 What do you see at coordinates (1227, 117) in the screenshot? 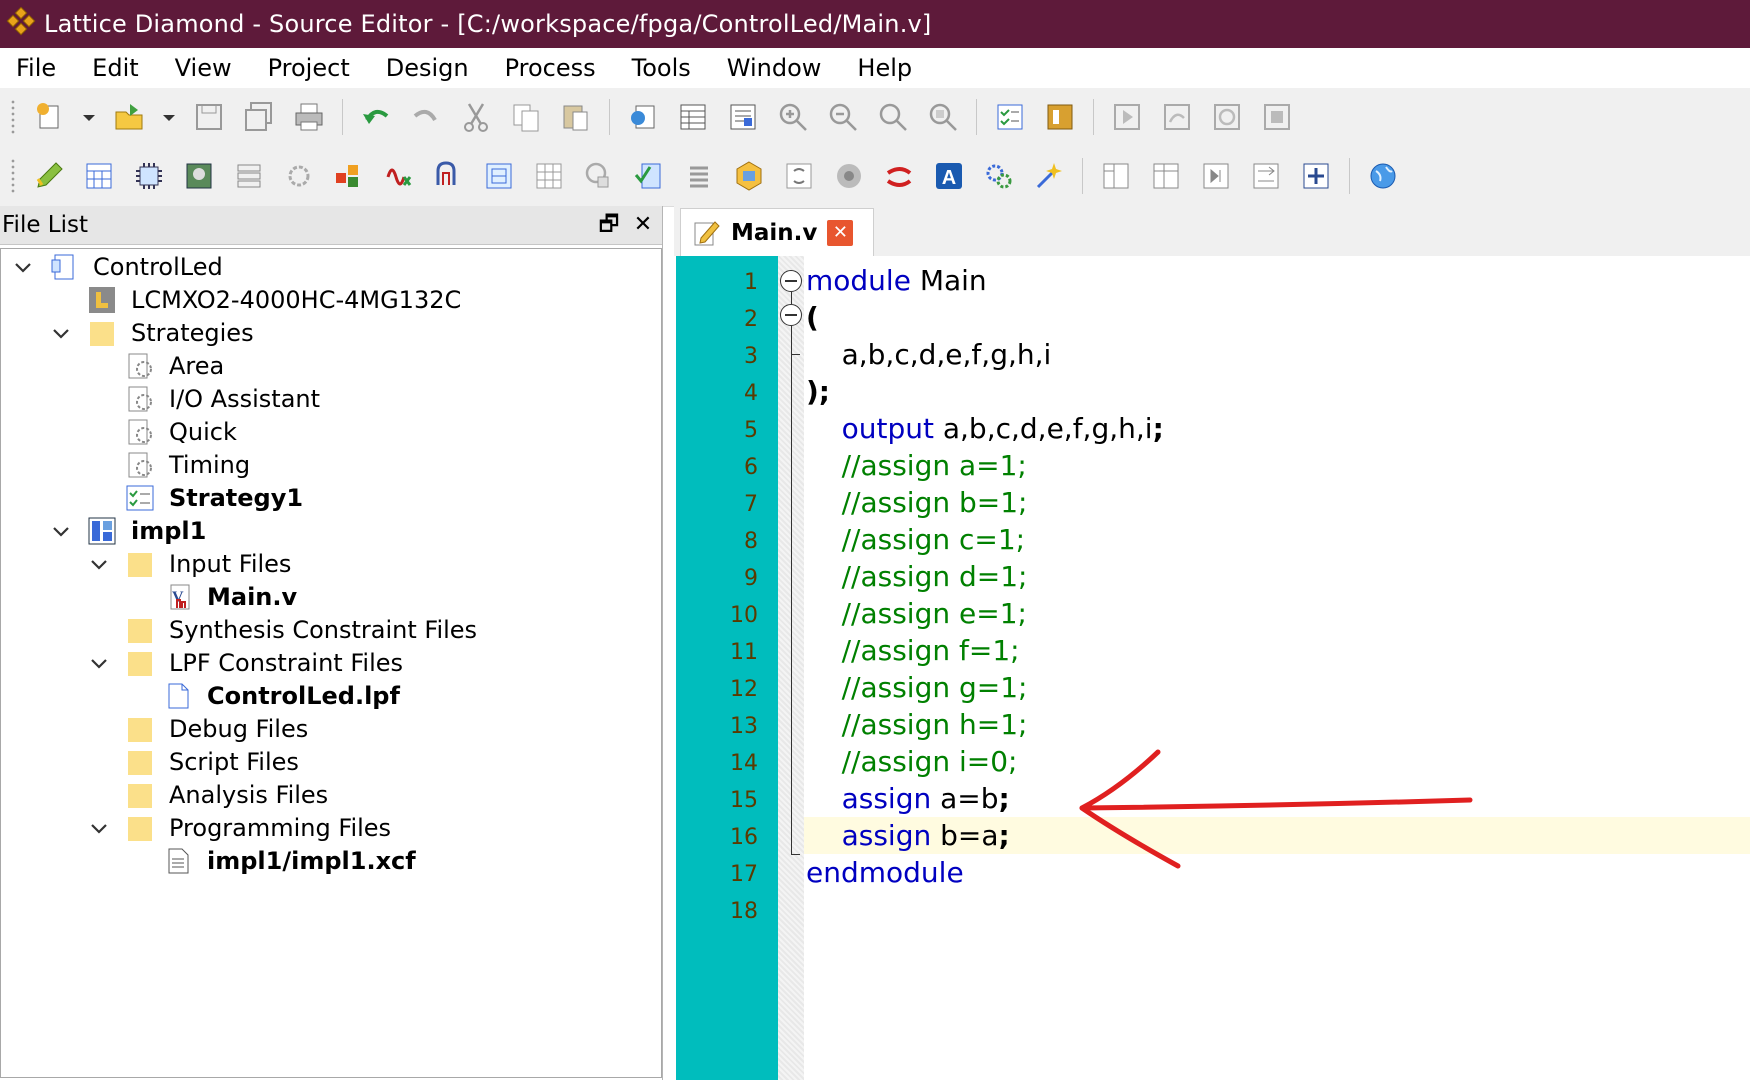
I see `refresh-button` at bounding box center [1227, 117].